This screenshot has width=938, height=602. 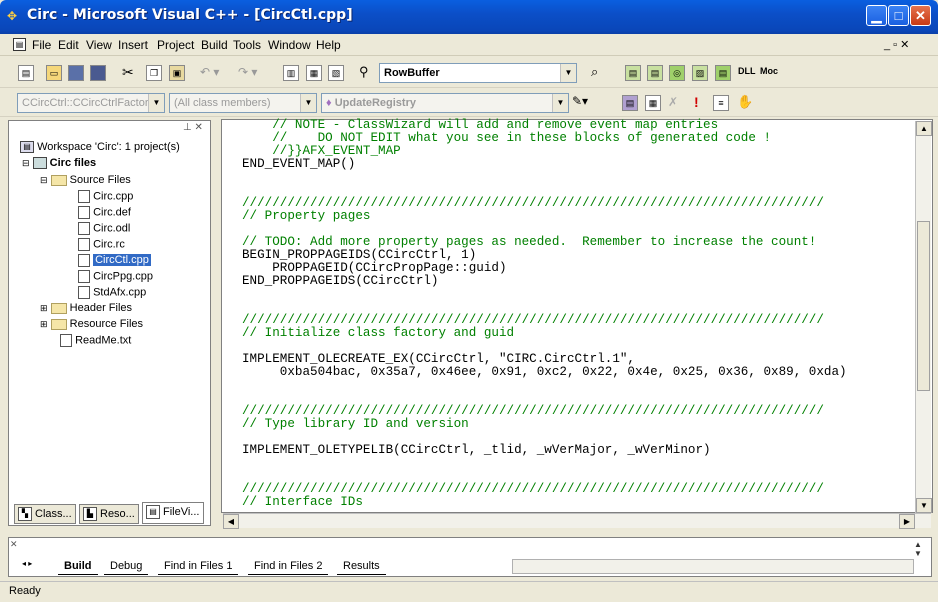 I want to click on code-line: END_EVENT_MAP(), so click(x=544, y=164).